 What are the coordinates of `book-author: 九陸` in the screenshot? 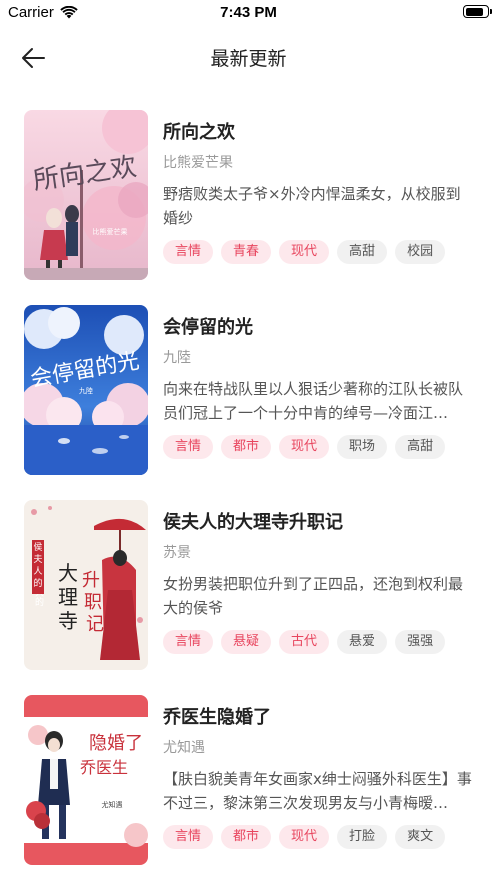 It's located at (177, 358).